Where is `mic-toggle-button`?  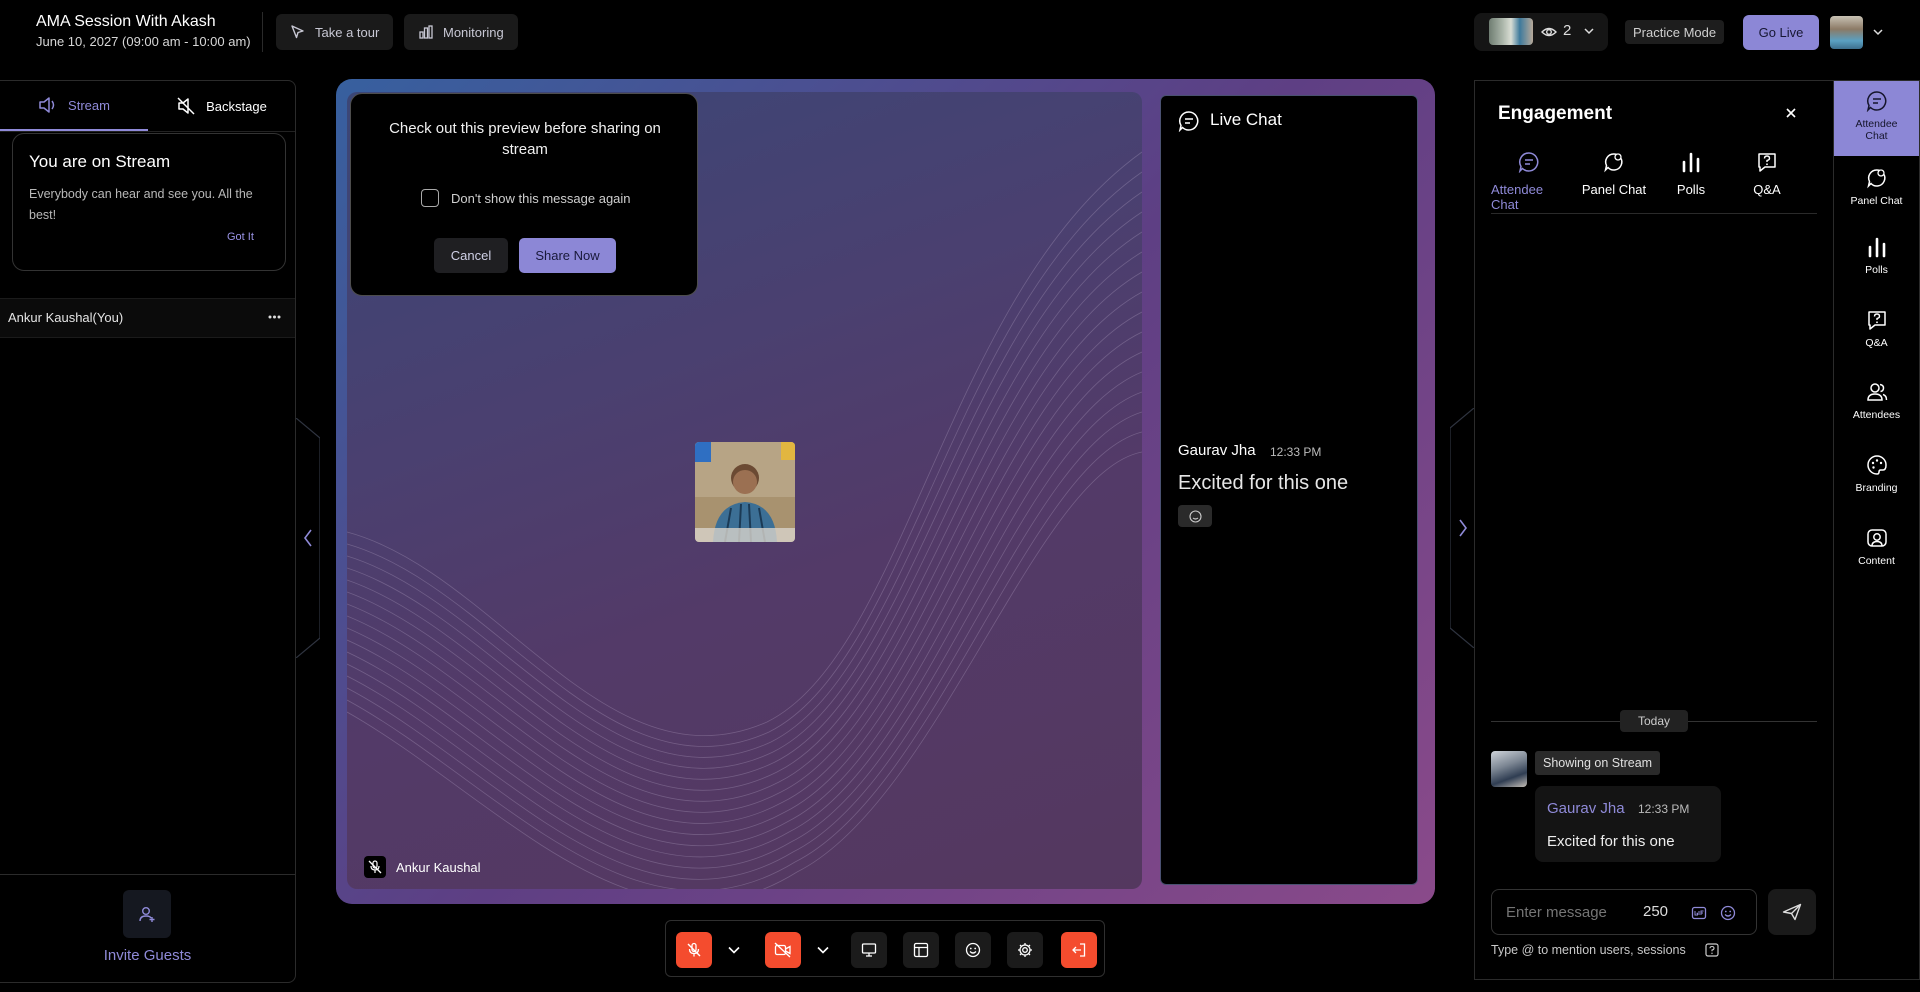 mic-toggle-button is located at coordinates (694, 950).